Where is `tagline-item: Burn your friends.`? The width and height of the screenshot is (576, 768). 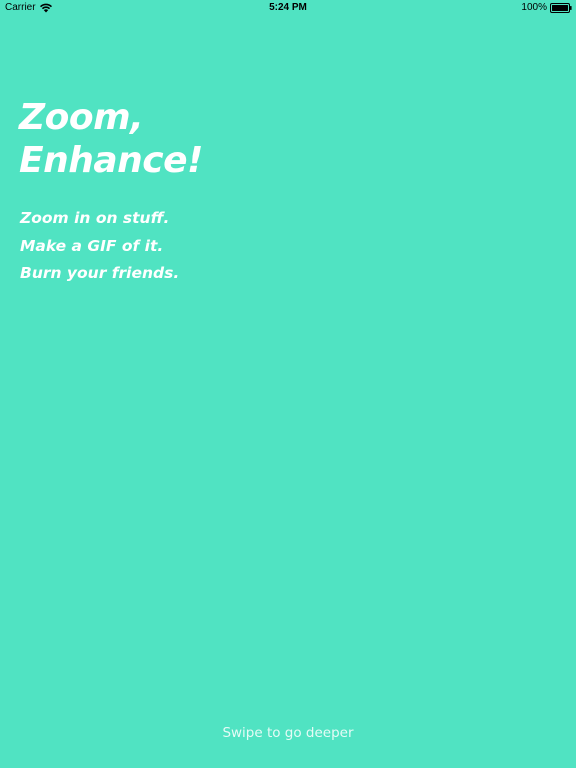 tagline-item: Burn your friends. is located at coordinates (100, 273).